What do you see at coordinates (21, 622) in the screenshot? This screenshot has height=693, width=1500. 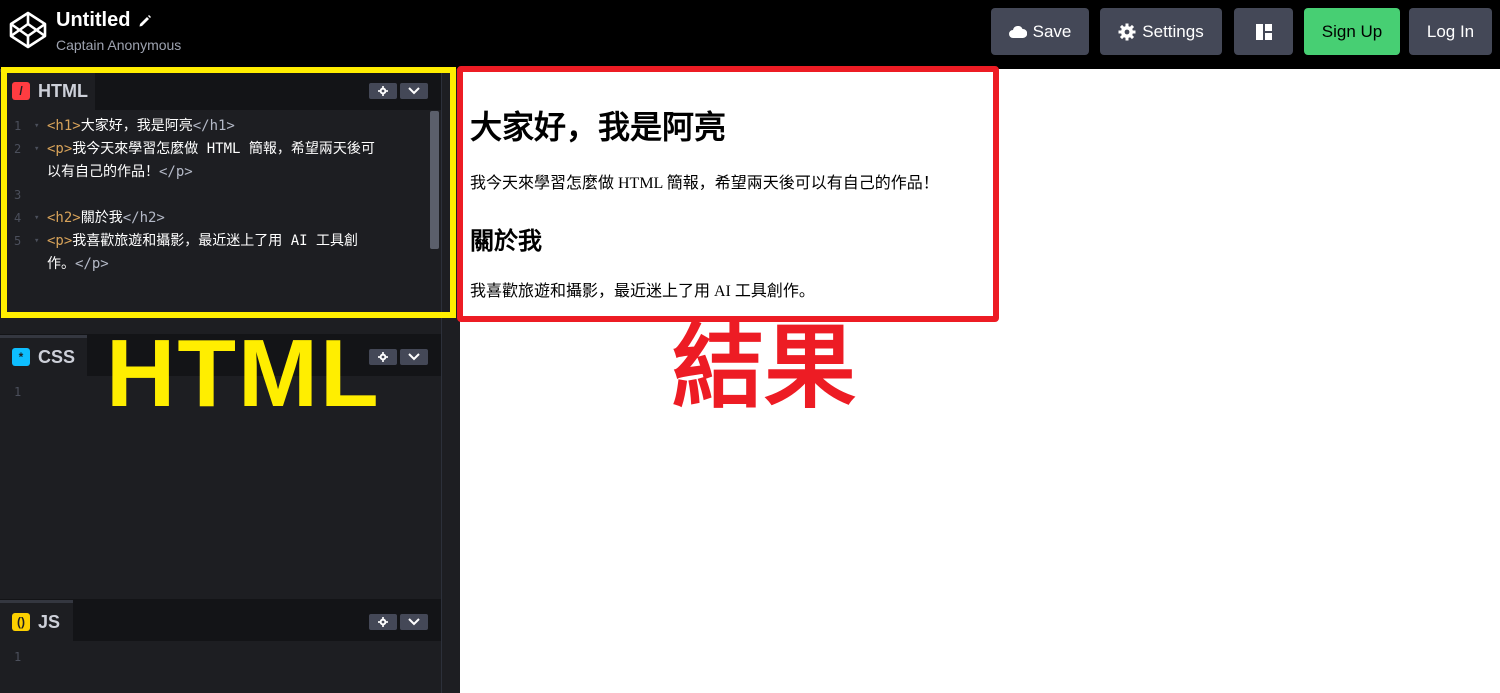 I see `js-language-icon: ()` at bounding box center [21, 622].